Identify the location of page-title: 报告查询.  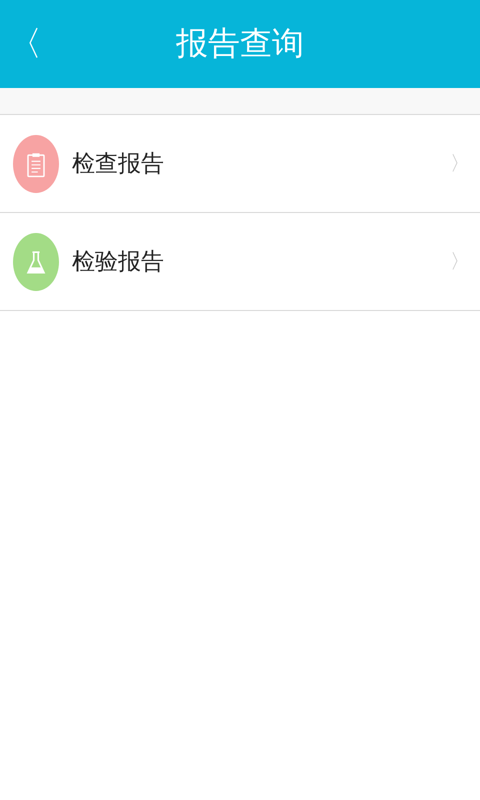
(240, 43).